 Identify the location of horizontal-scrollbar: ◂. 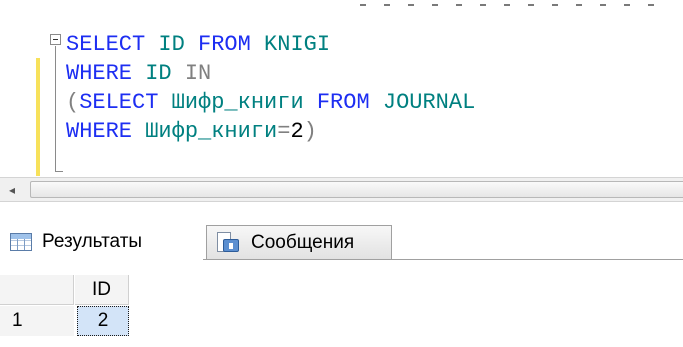
(341, 189).